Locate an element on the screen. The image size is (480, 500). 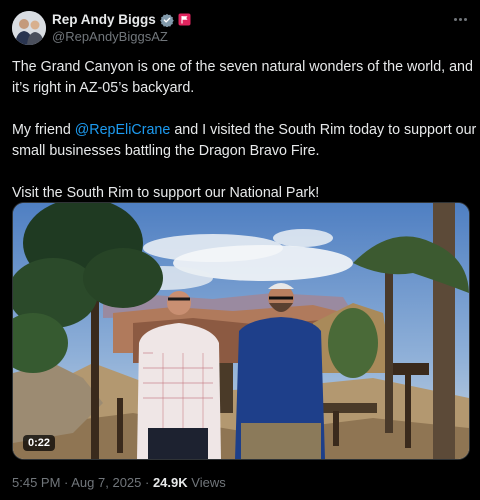
author-handle: @RepAndyBiggsAZ is located at coordinates (110, 36).